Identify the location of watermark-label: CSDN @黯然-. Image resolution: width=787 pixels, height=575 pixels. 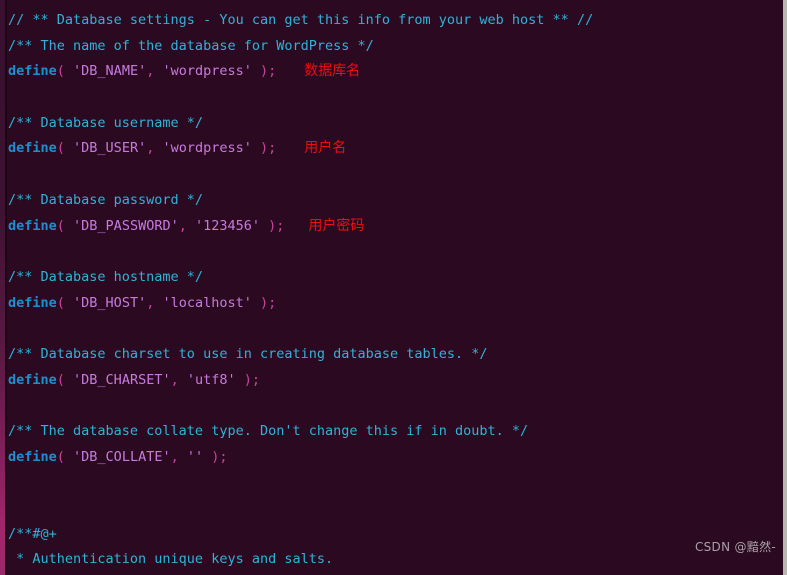
(735, 547).